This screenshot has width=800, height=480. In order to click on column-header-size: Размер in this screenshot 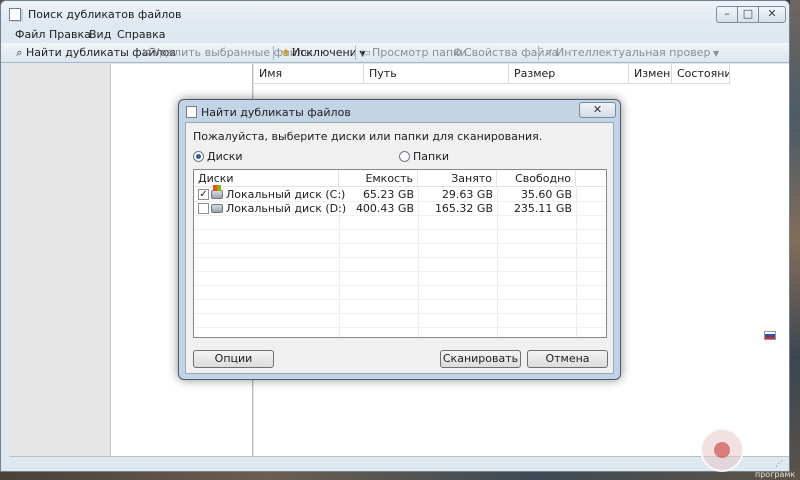, I will do `click(569, 74)`.